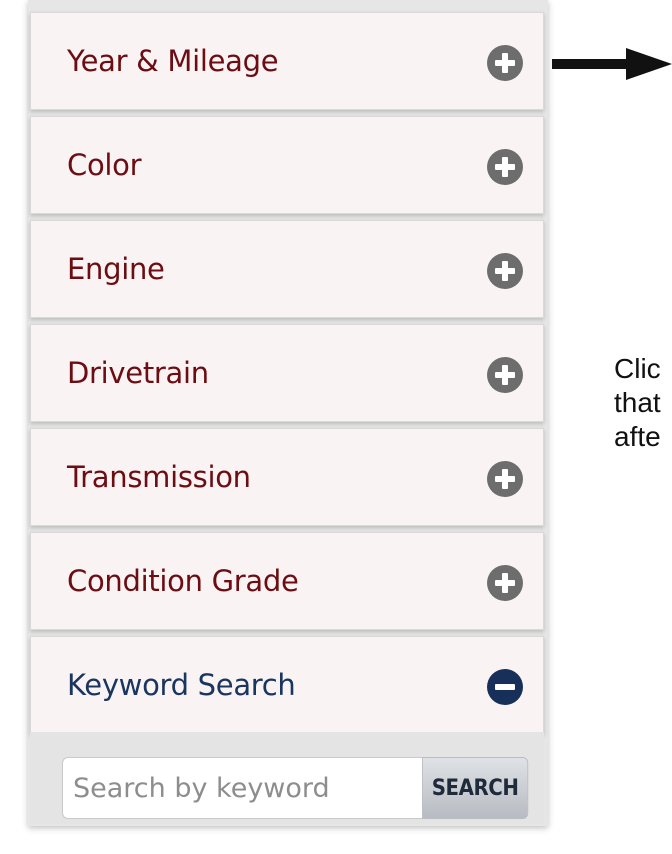 Image resolution: width=672 pixels, height=854 pixels. I want to click on annotation-callout-text: Clic that afte, so click(643, 403).